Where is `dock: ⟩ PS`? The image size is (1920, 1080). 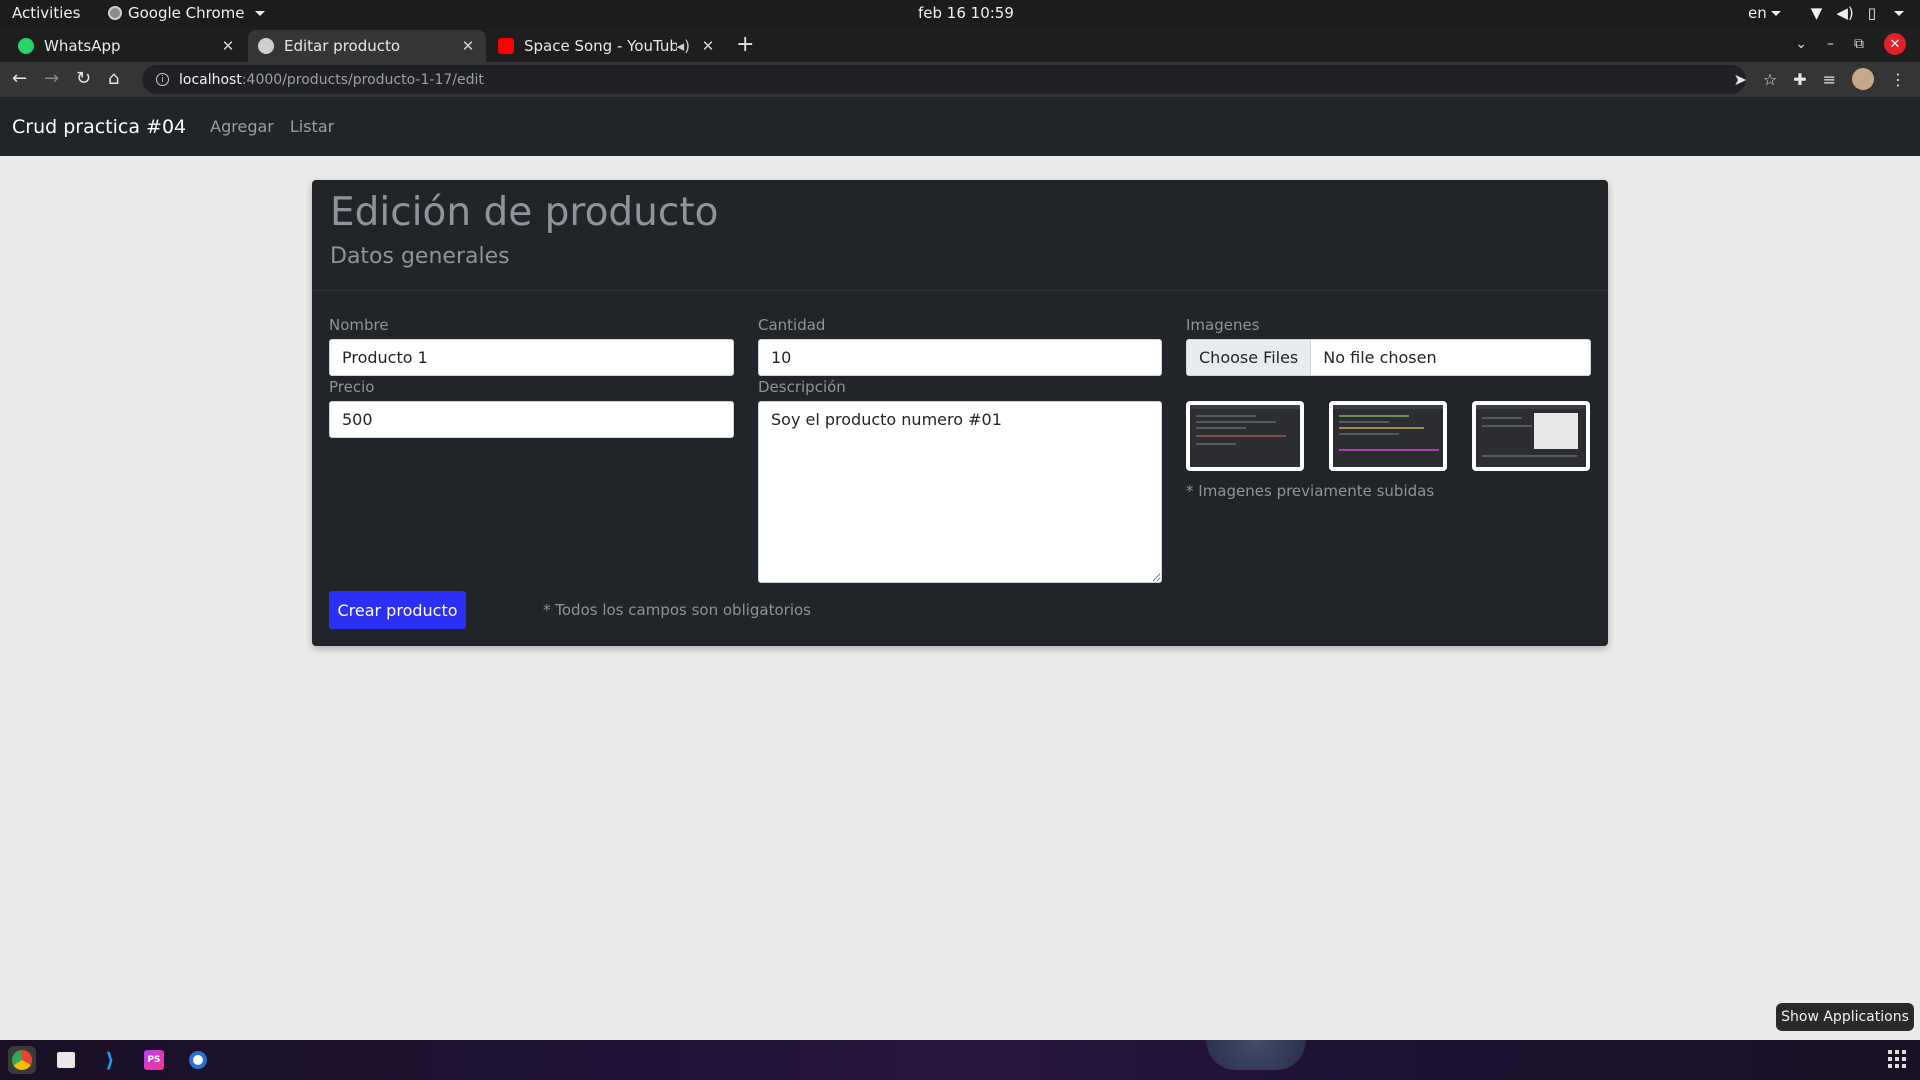
dock: ⟩ PS is located at coordinates (960, 1060).